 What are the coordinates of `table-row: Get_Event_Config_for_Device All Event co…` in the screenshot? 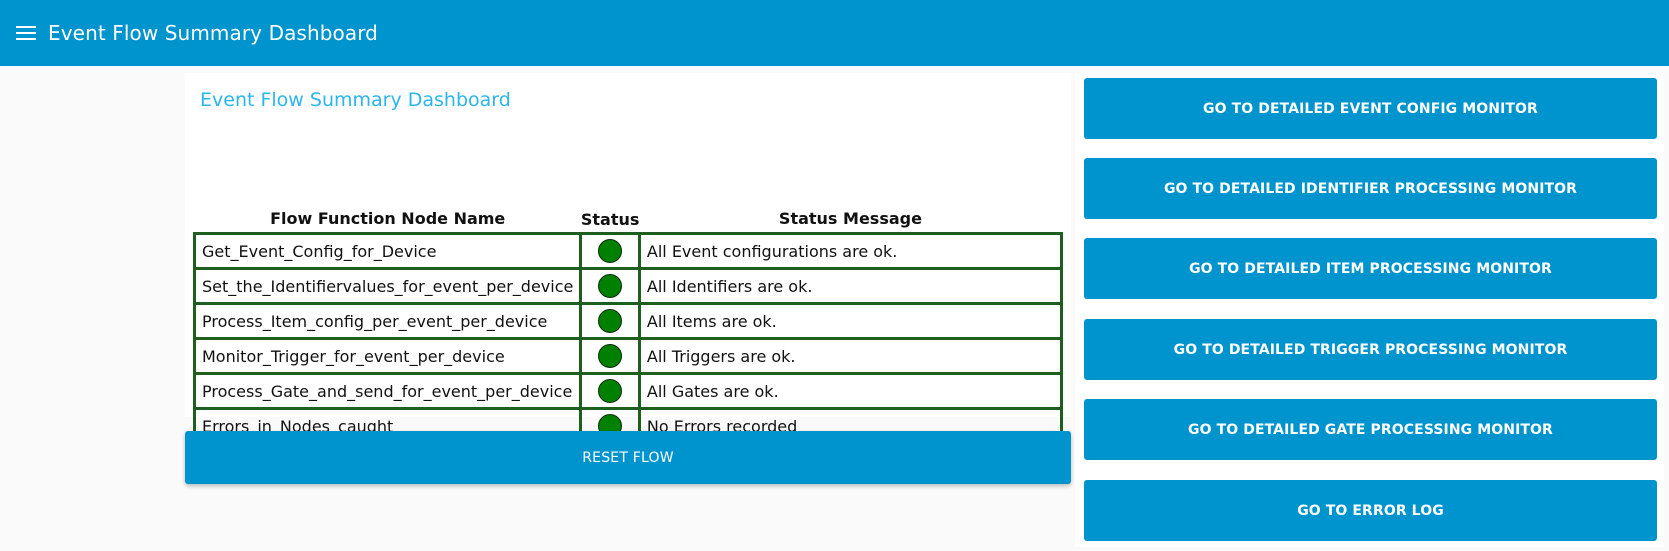 It's located at (628, 251).